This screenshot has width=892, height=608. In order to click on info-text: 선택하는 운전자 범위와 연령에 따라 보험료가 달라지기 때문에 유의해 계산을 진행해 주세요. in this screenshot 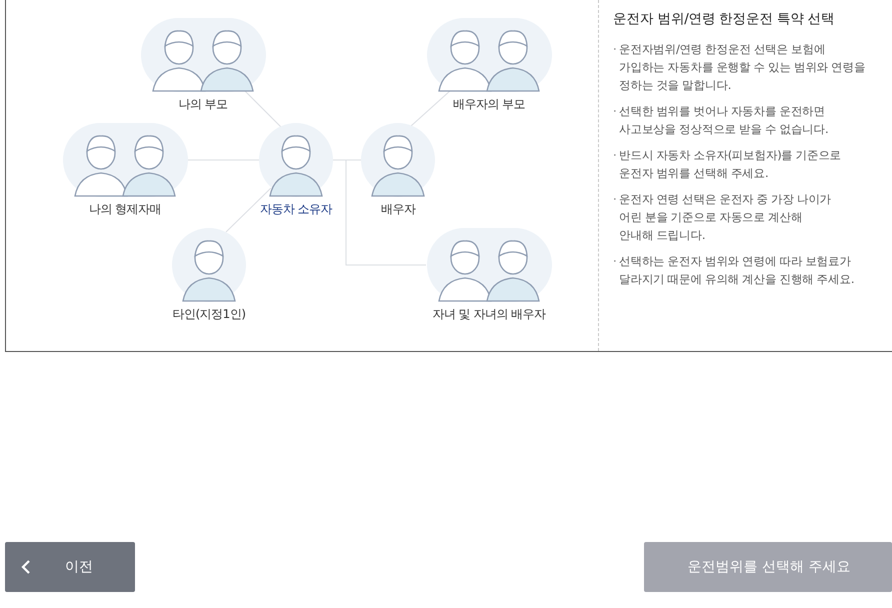, I will do `click(736, 270)`.